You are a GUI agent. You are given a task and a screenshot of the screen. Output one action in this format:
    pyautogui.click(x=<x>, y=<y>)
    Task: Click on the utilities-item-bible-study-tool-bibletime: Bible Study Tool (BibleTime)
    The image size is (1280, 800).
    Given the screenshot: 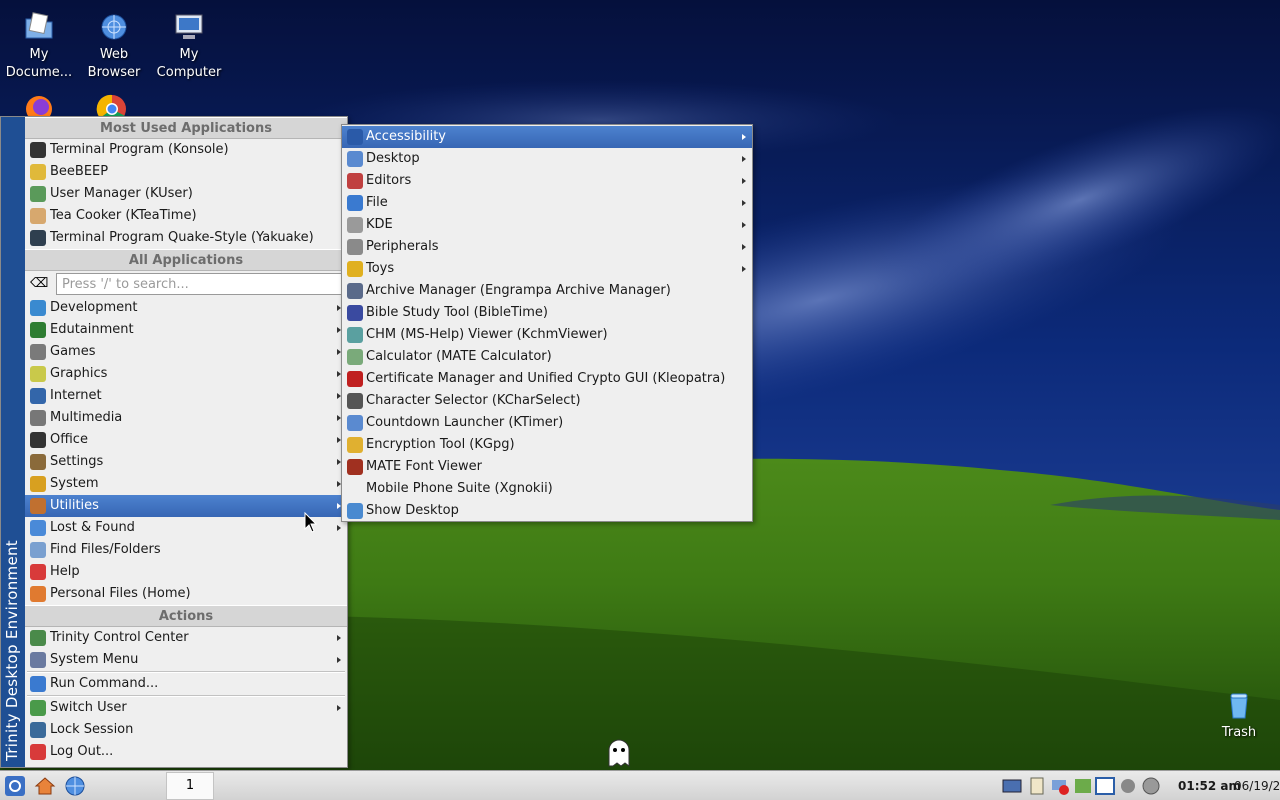 What is the action you would take?
    pyautogui.click(x=547, y=313)
    